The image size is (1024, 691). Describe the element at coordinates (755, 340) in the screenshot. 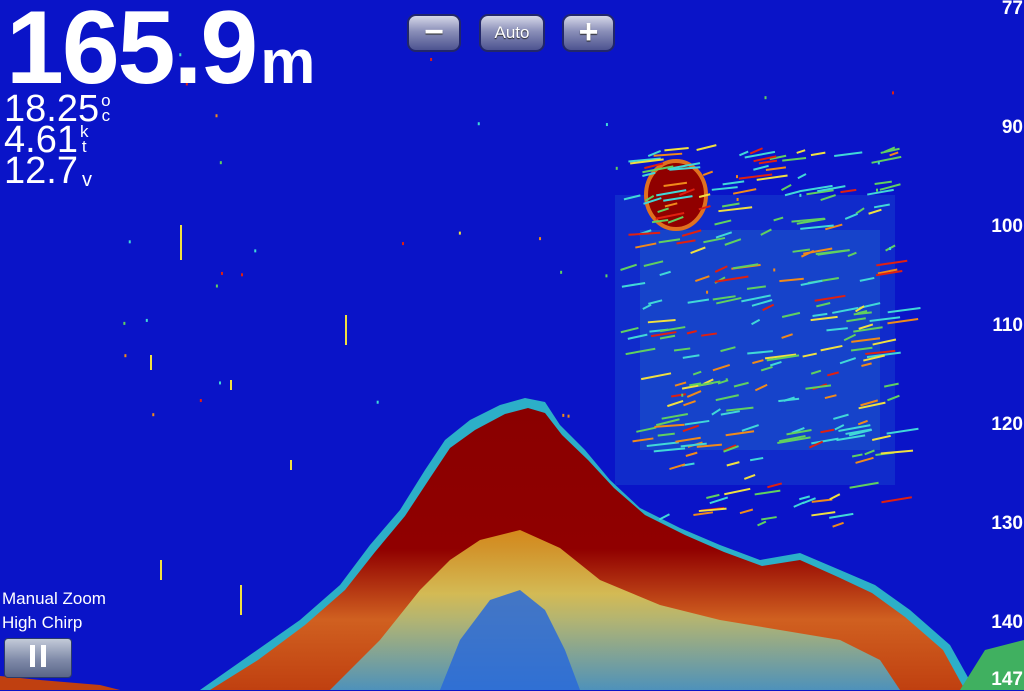

I see `fish-school` at that location.